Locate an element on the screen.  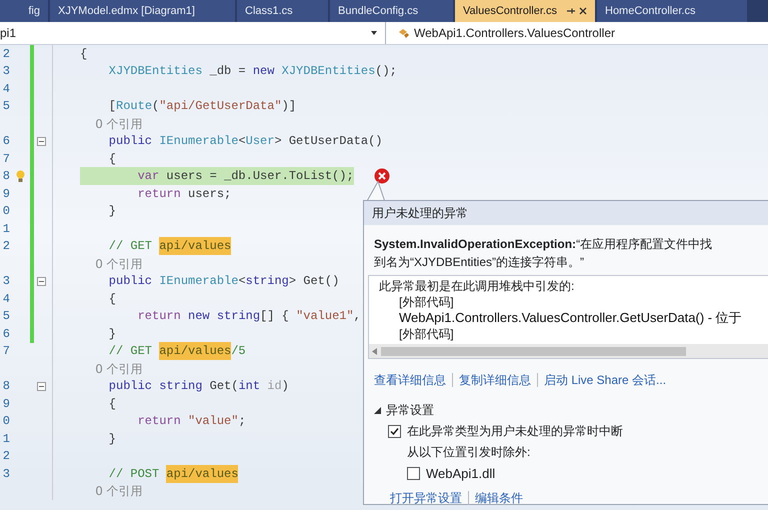
class-dropdown: WebApi1.Controllers.ValuesController is located at coordinates (577, 33).